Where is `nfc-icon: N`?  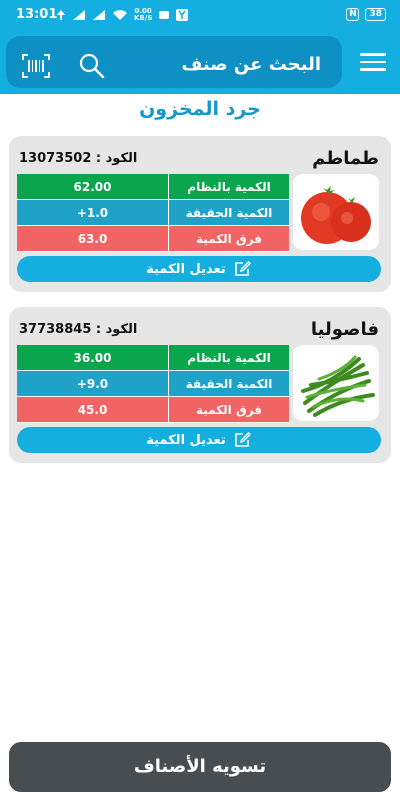
nfc-icon: N is located at coordinates (353, 14).